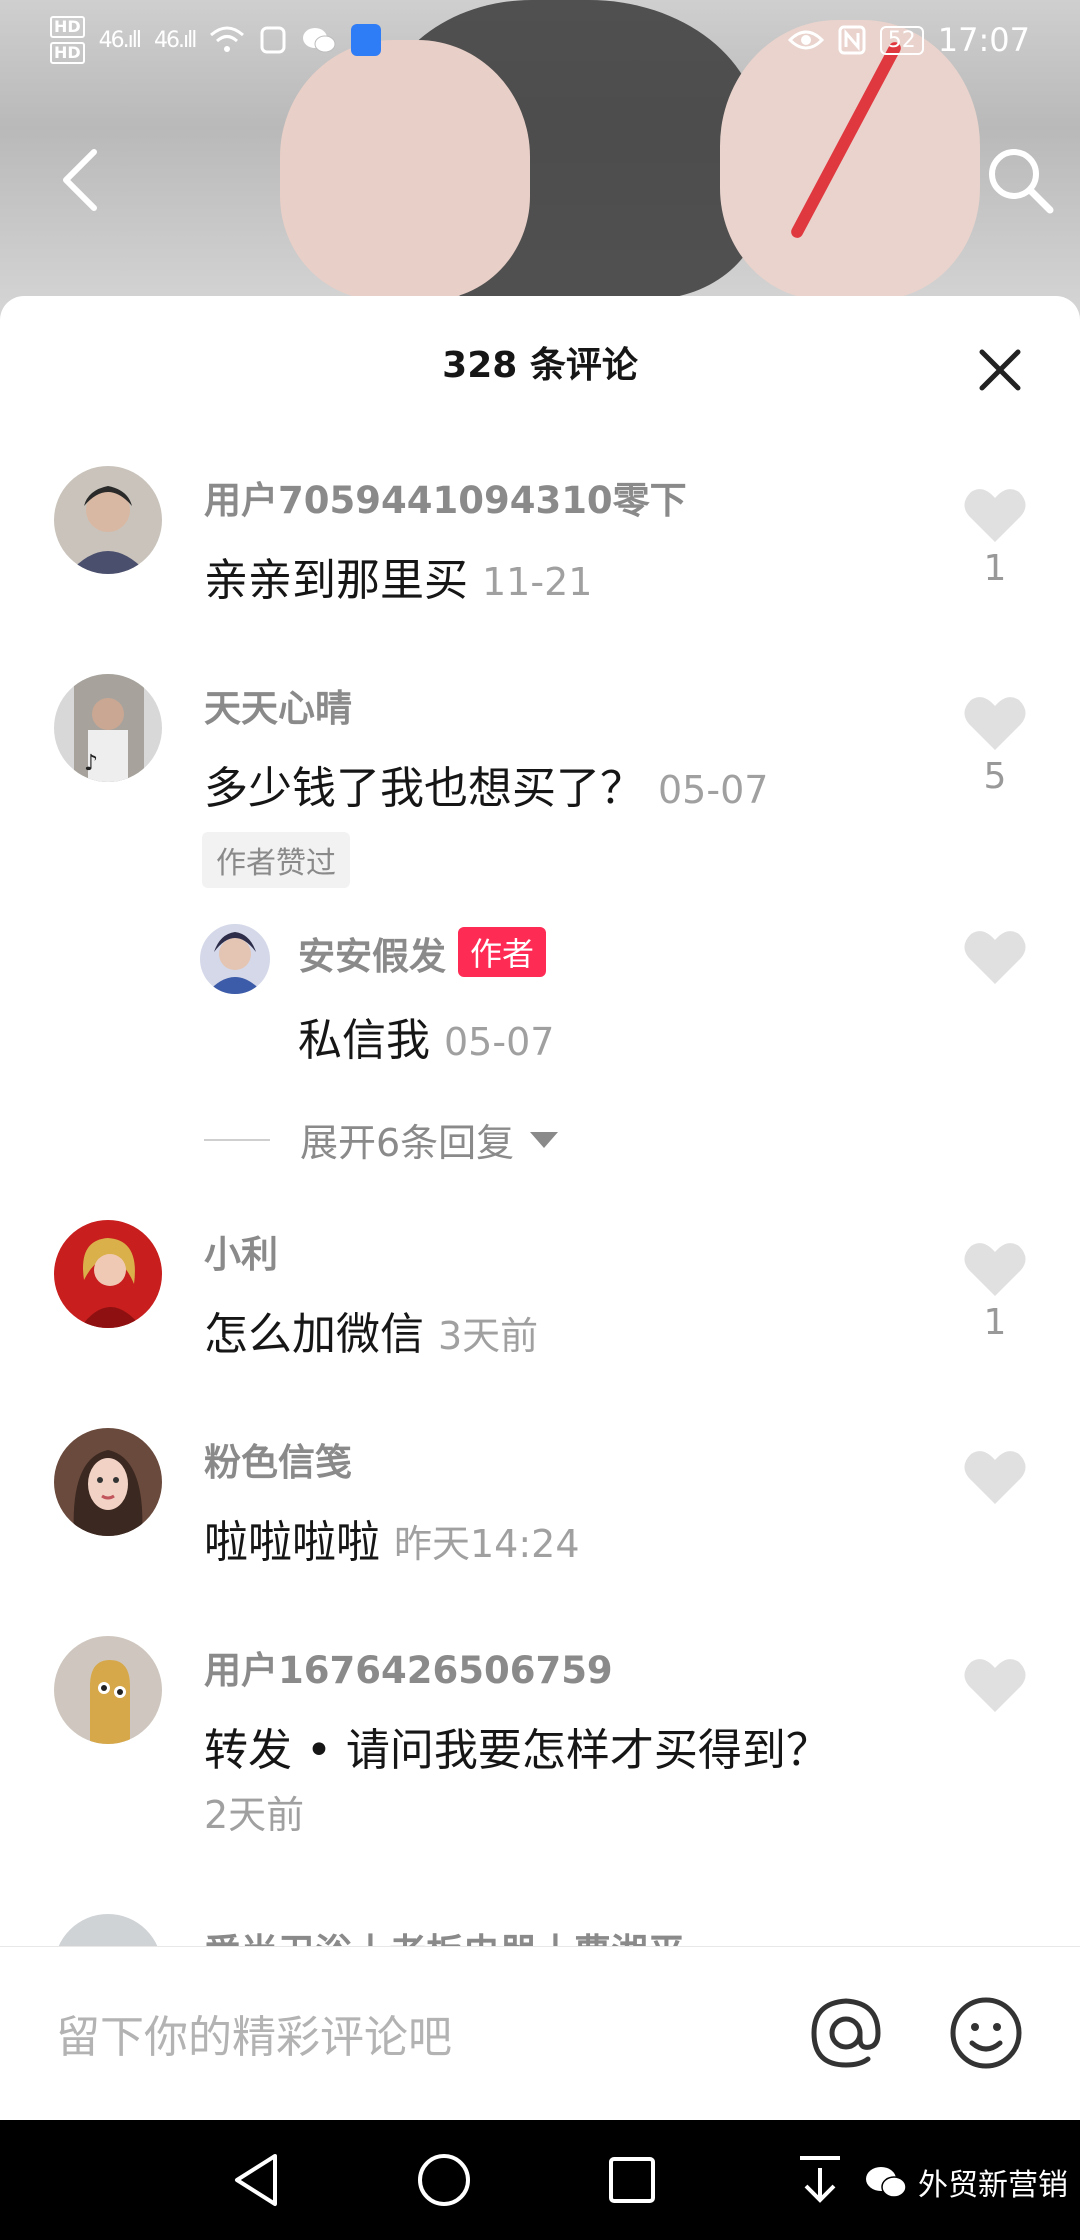 This screenshot has width=1080, height=2240. Describe the element at coordinates (852, 40) in the screenshot. I see `nfc-icon` at that location.